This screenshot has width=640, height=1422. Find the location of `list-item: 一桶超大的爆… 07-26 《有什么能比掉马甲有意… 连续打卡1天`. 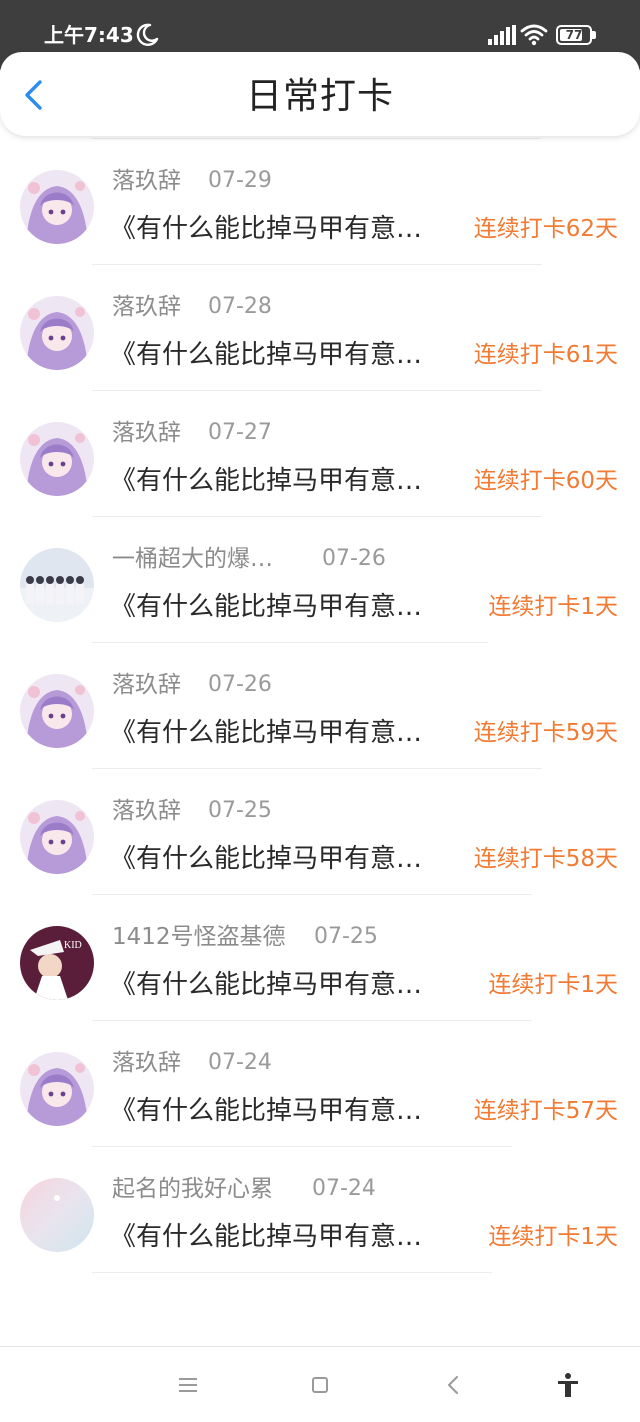

list-item: 一桶超大的爆… 07-26 《有什么能比掉马甲有意… 连续打卡1天 is located at coordinates (320, 581).